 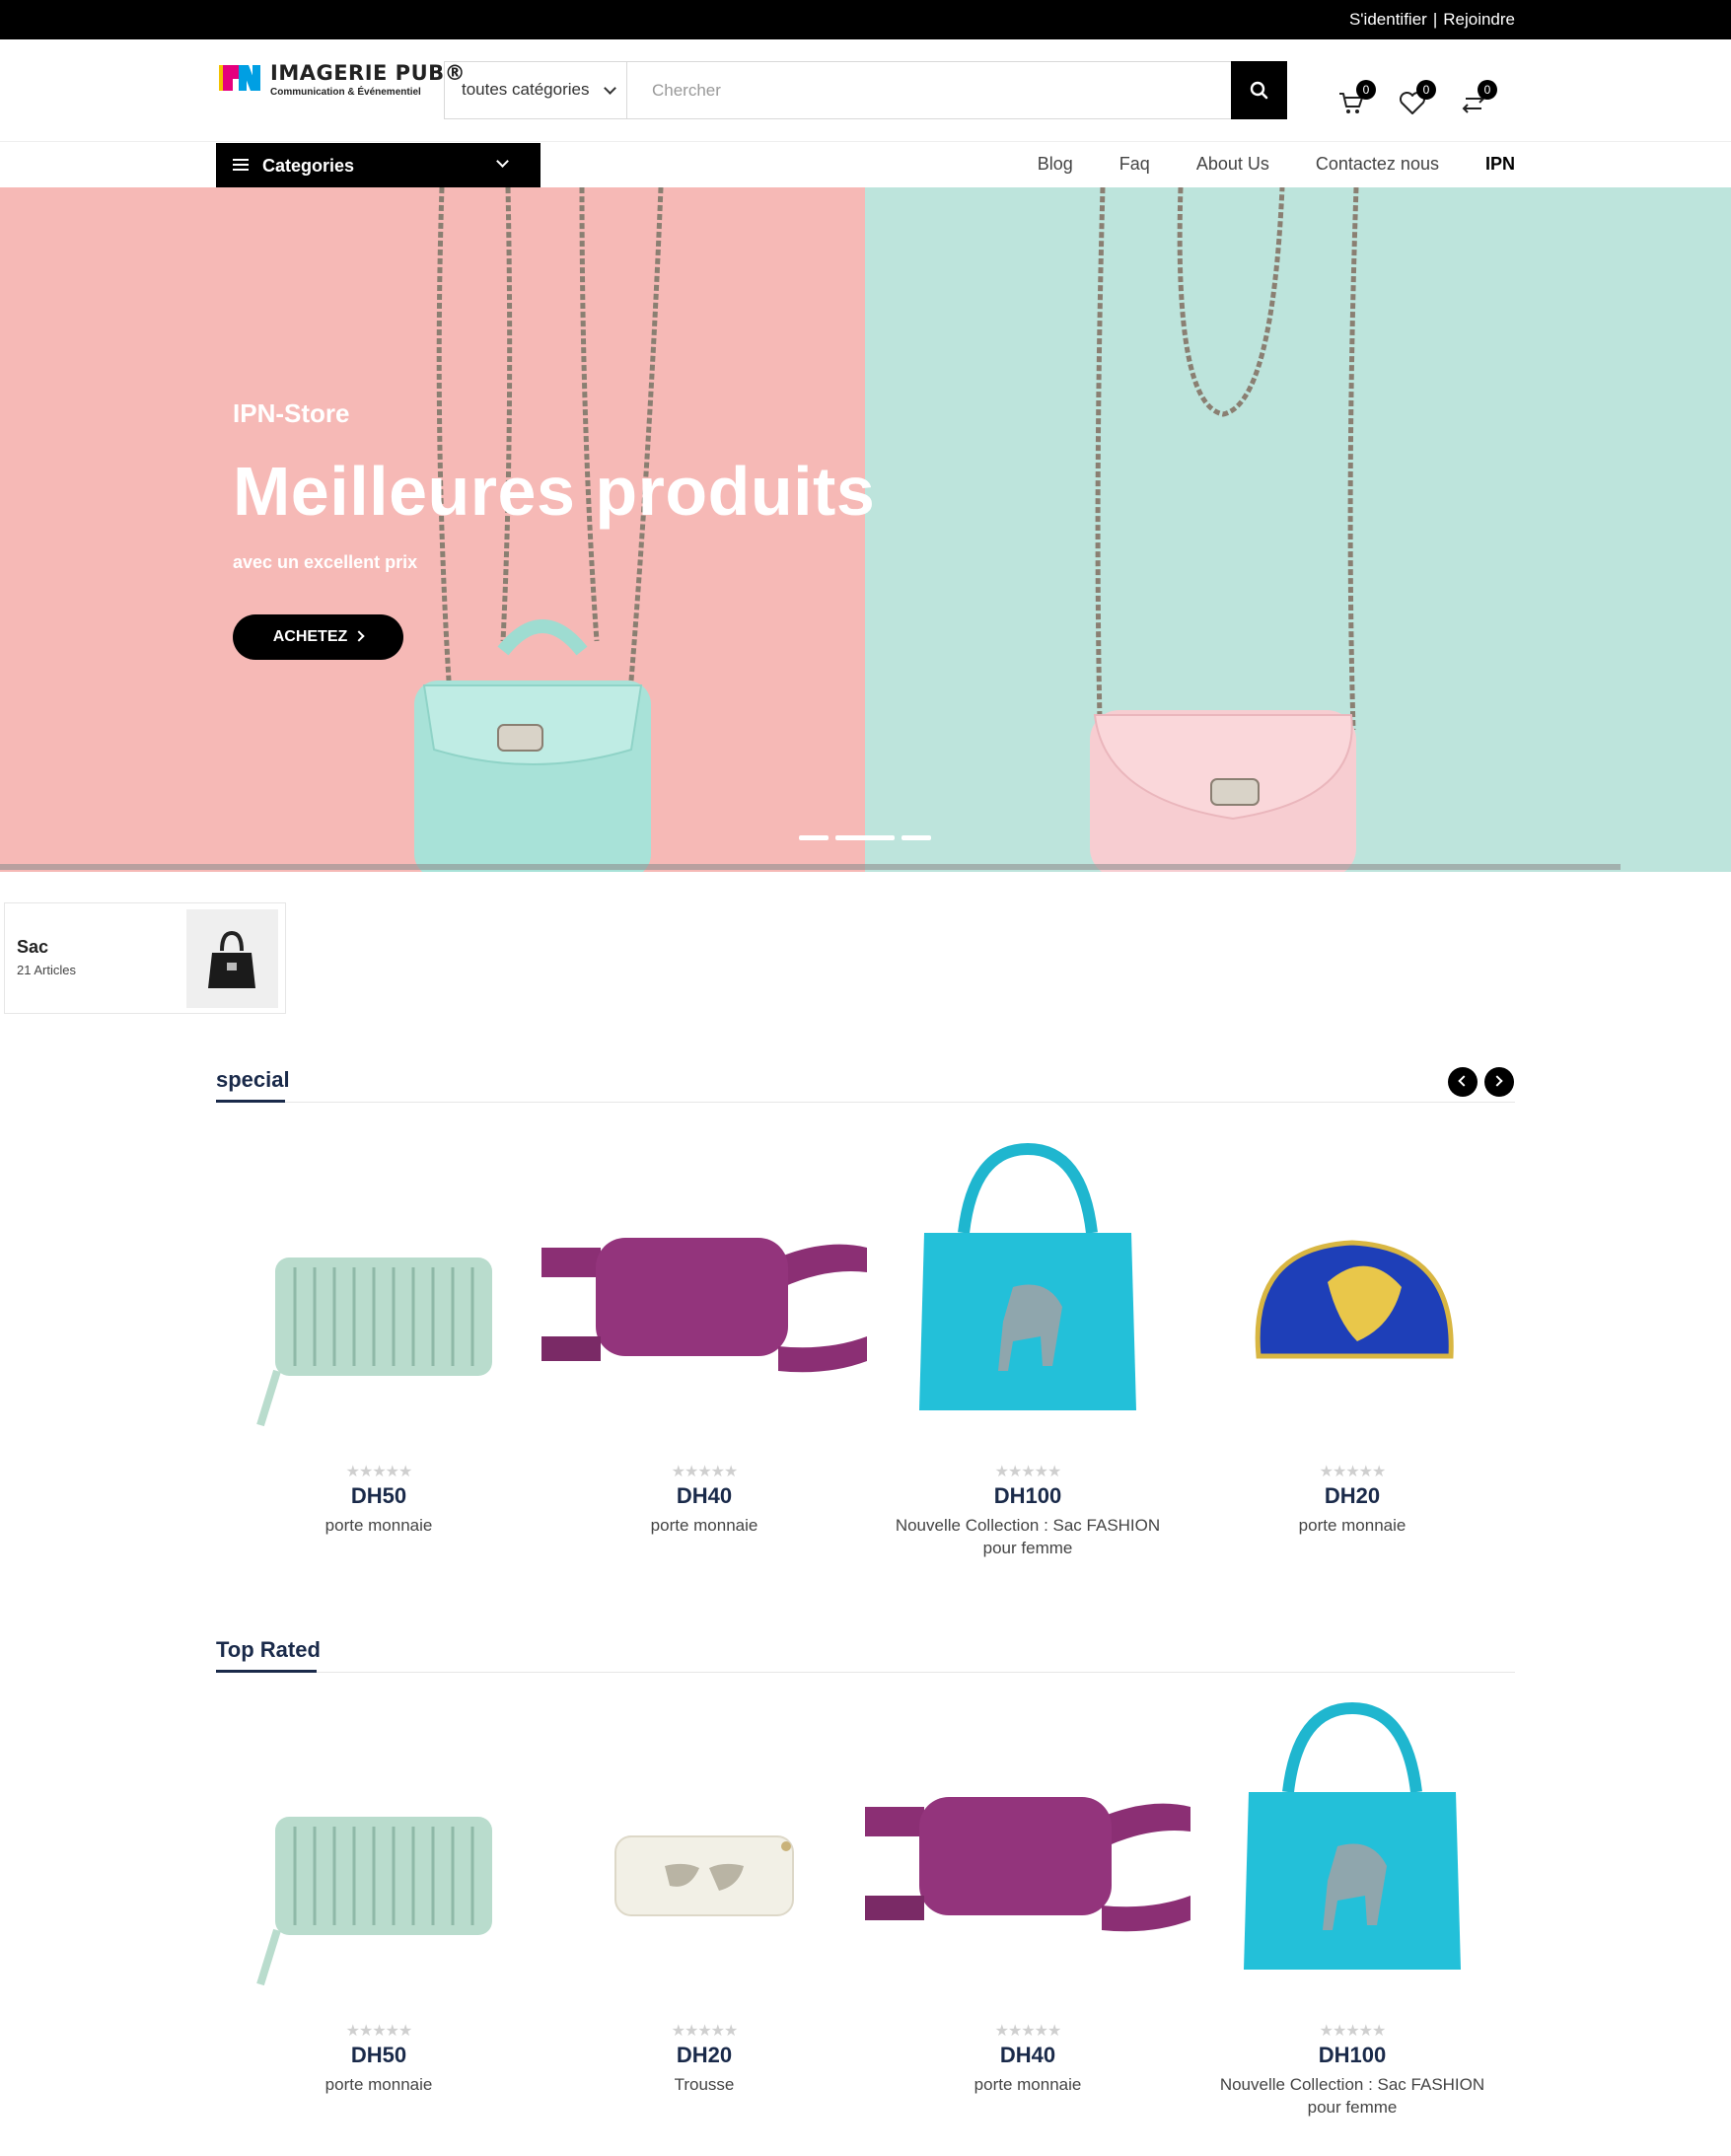 I want to click on category-card: Sac 21 Articles, so click(x=145, y=958).